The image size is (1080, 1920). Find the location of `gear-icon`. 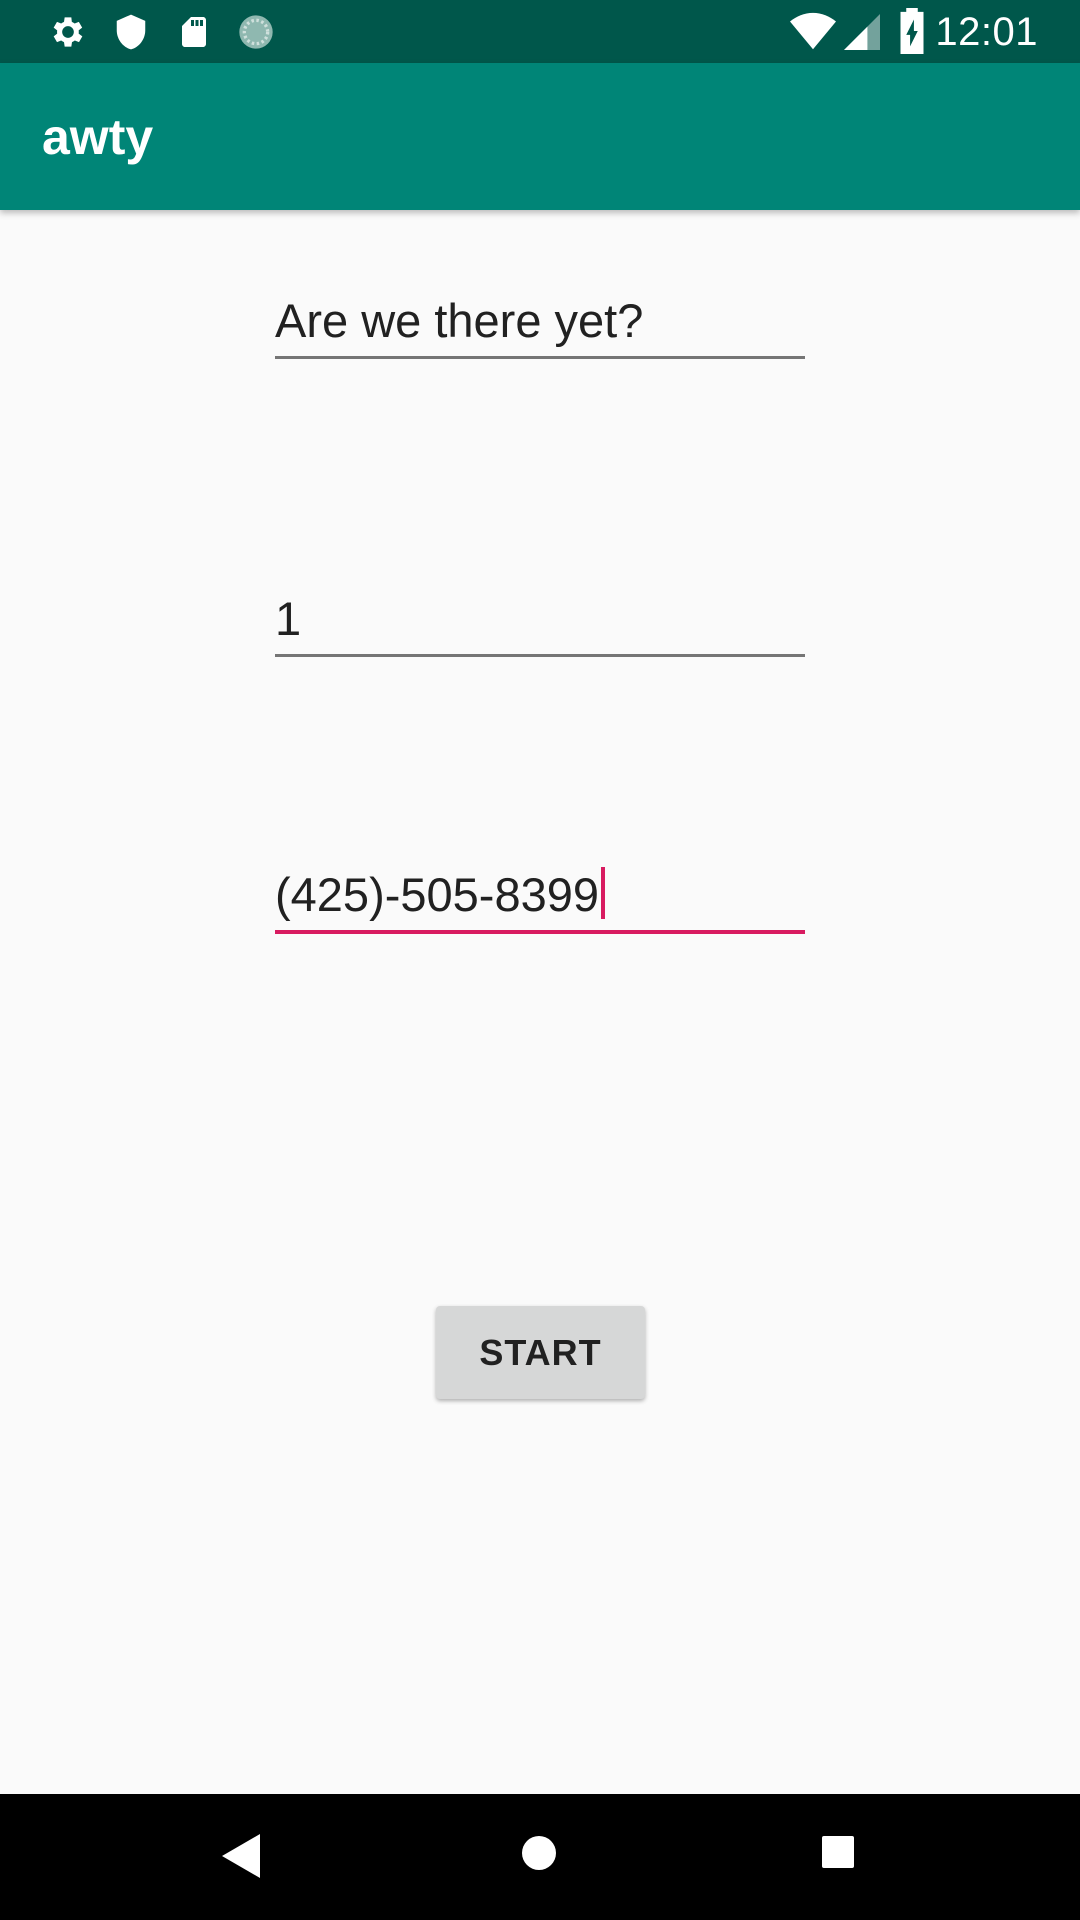

gear-icon is located at coordinates (68, 32).